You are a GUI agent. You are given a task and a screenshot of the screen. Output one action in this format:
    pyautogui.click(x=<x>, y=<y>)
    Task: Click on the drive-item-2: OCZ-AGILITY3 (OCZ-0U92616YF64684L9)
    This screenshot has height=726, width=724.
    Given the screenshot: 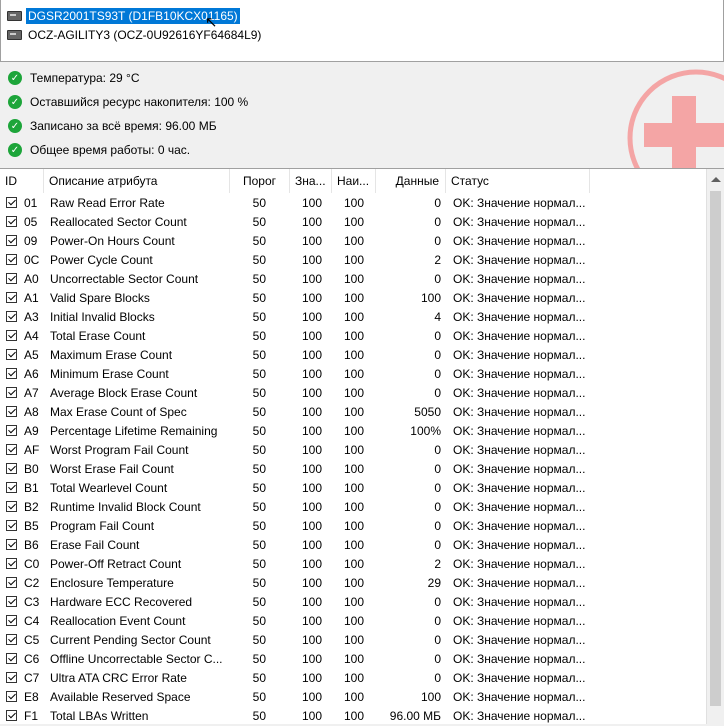 What is the action you would take?
    pyautogui.click(x=135, y=35)
    